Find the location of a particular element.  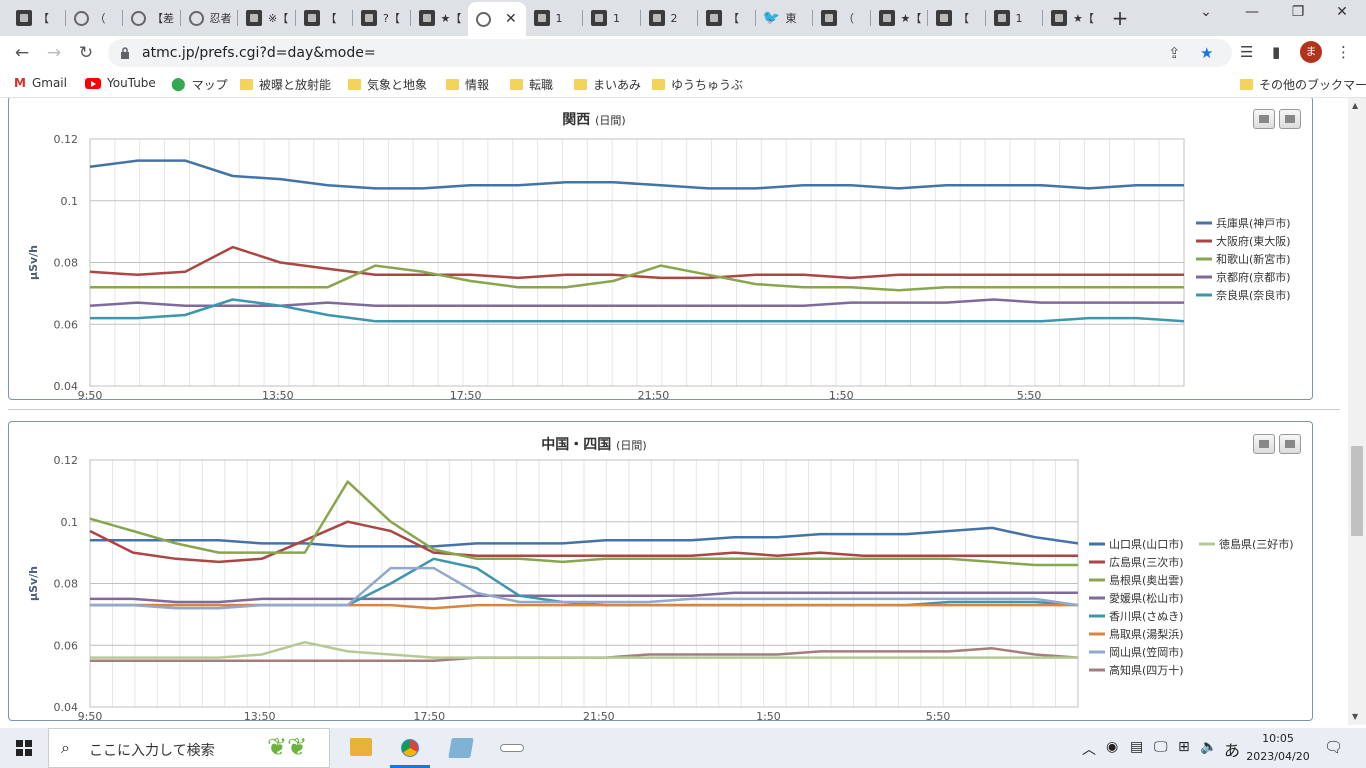

browser-tab: 2 is located at coordinates (670, 18).